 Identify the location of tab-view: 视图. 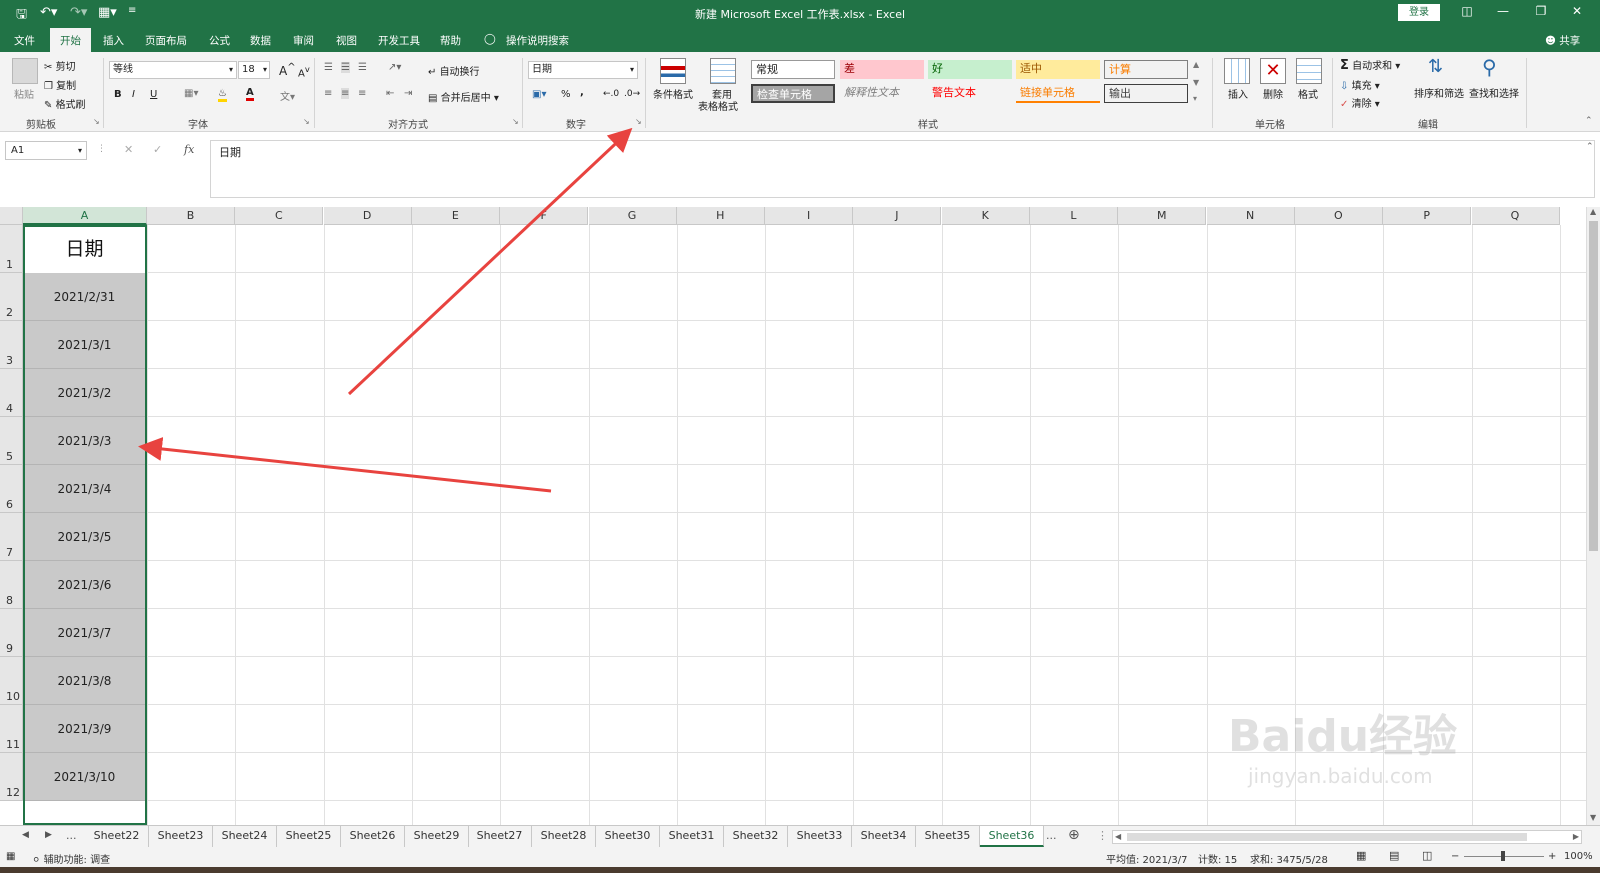
(346, 40).